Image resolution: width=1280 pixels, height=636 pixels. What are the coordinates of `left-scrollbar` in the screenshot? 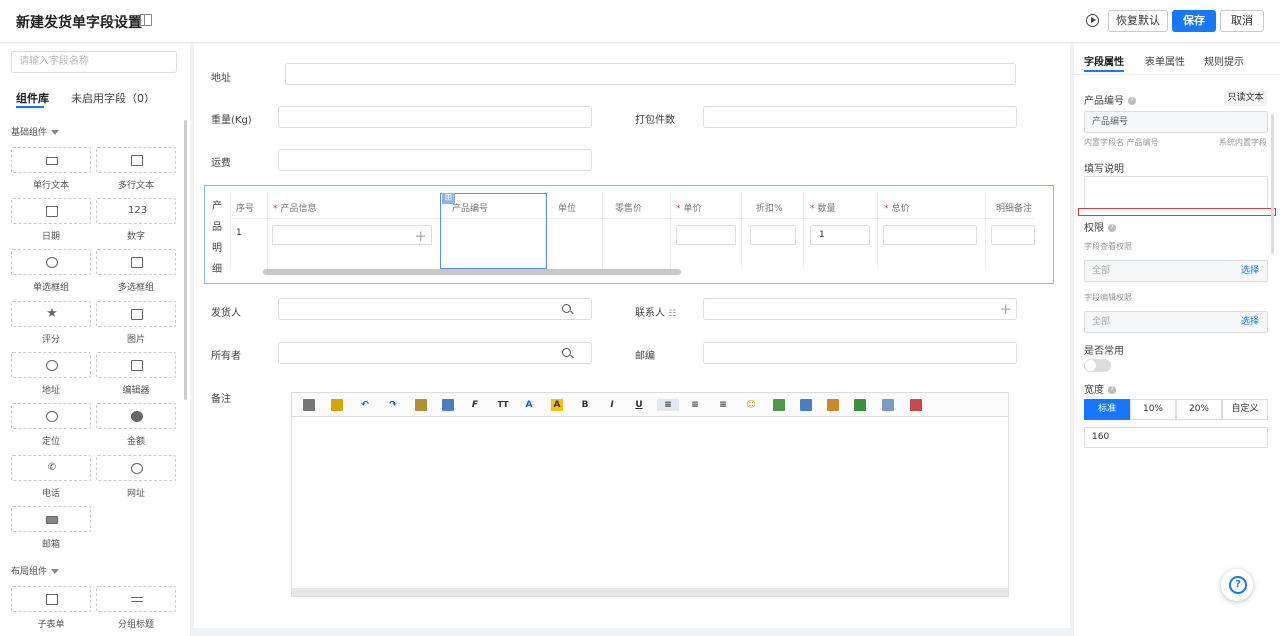 It's located at (185, 260).